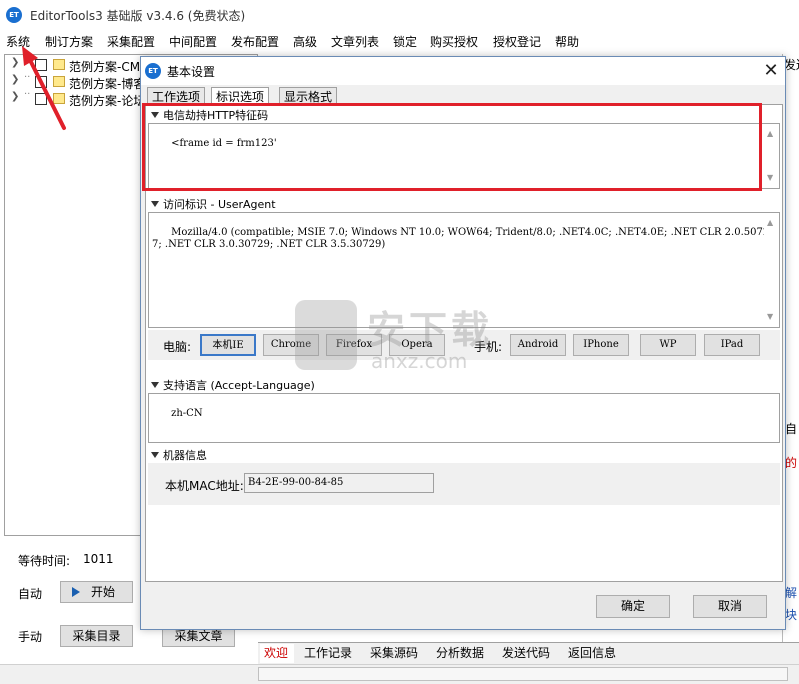  What do you see at coordinates (191, 72) in the screenshot?
I see `dialog-title: 基本设置` at bounding box center [191, 72].